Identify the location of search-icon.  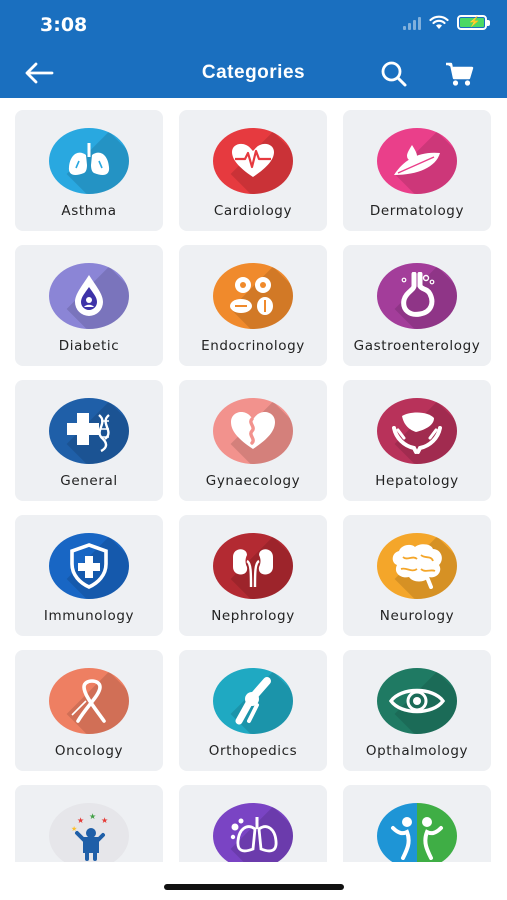
(394, 74).